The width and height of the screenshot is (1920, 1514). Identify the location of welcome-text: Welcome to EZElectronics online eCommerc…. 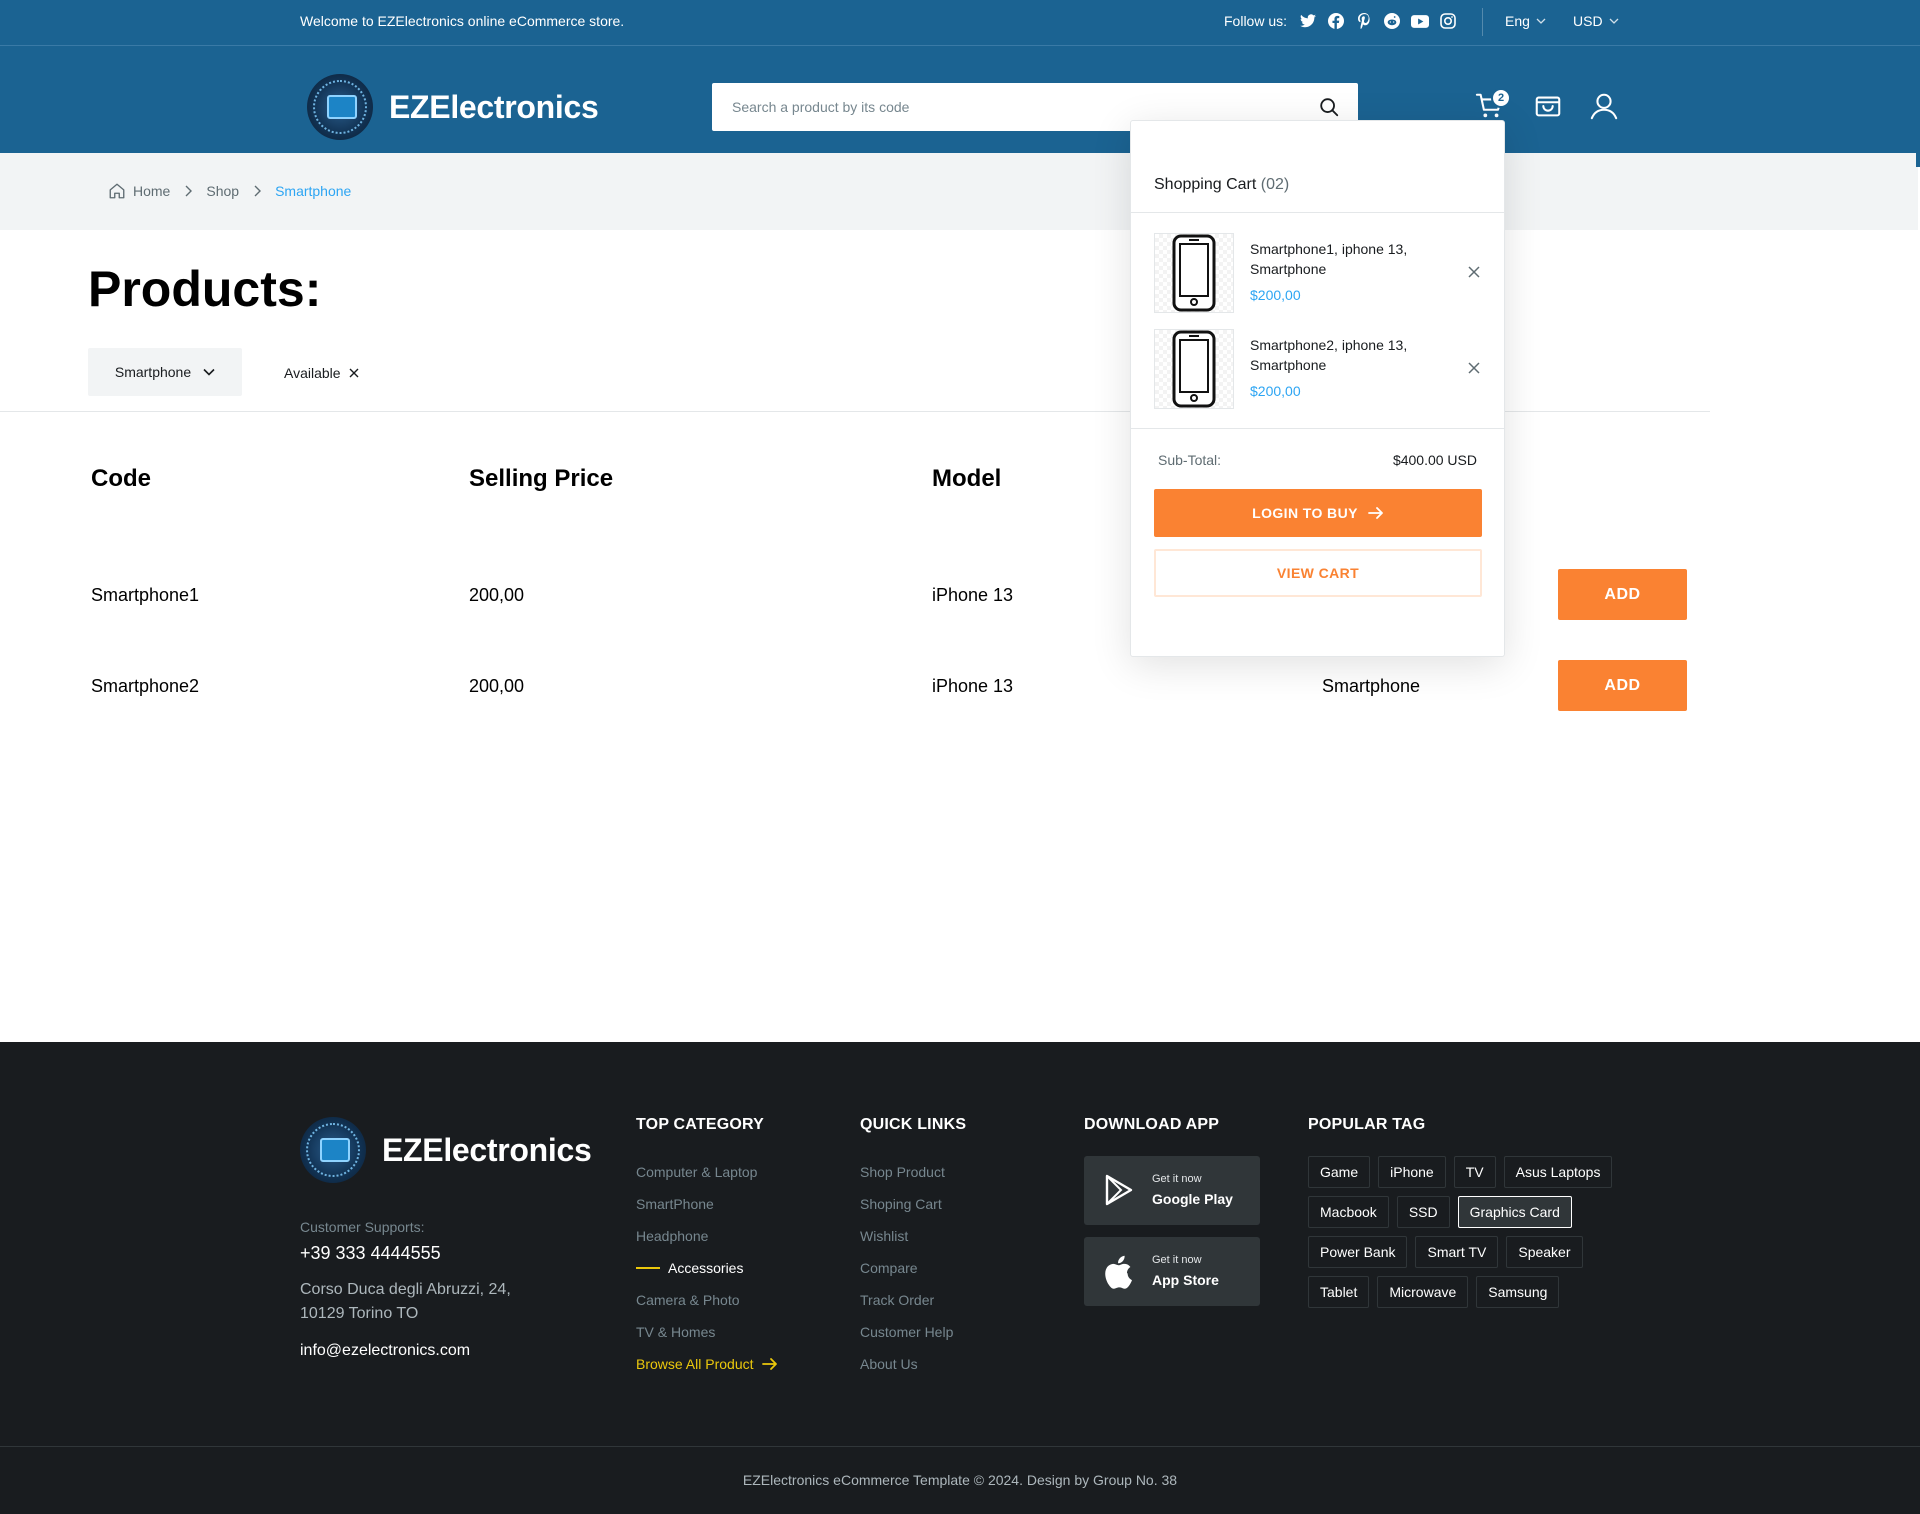
(462, 21).